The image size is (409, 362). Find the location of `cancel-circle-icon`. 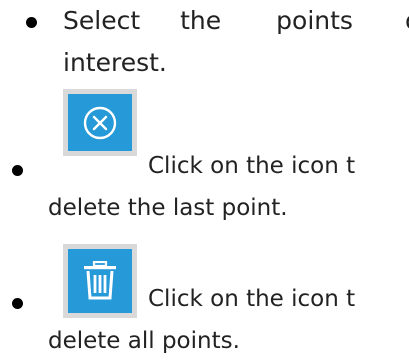

cancel-circle-icon is located at coordinates (100, 123).